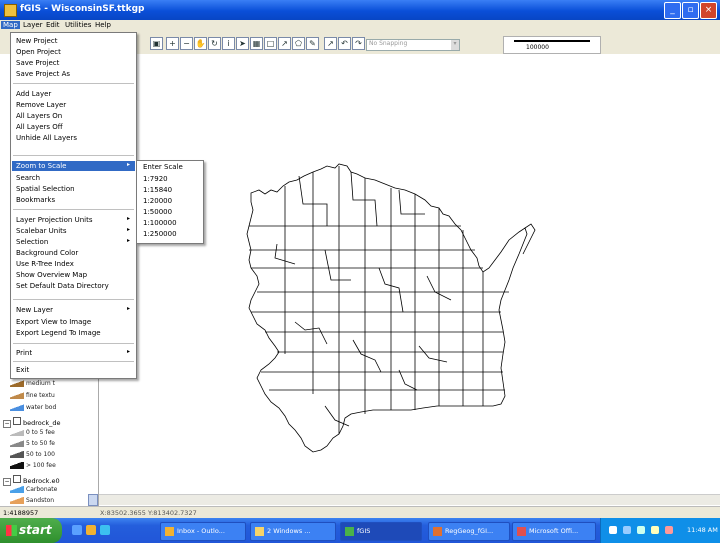 The width and height of the screenshot is (720, 543). I want to click on legend-item: Carbonate, so click(33, 491).